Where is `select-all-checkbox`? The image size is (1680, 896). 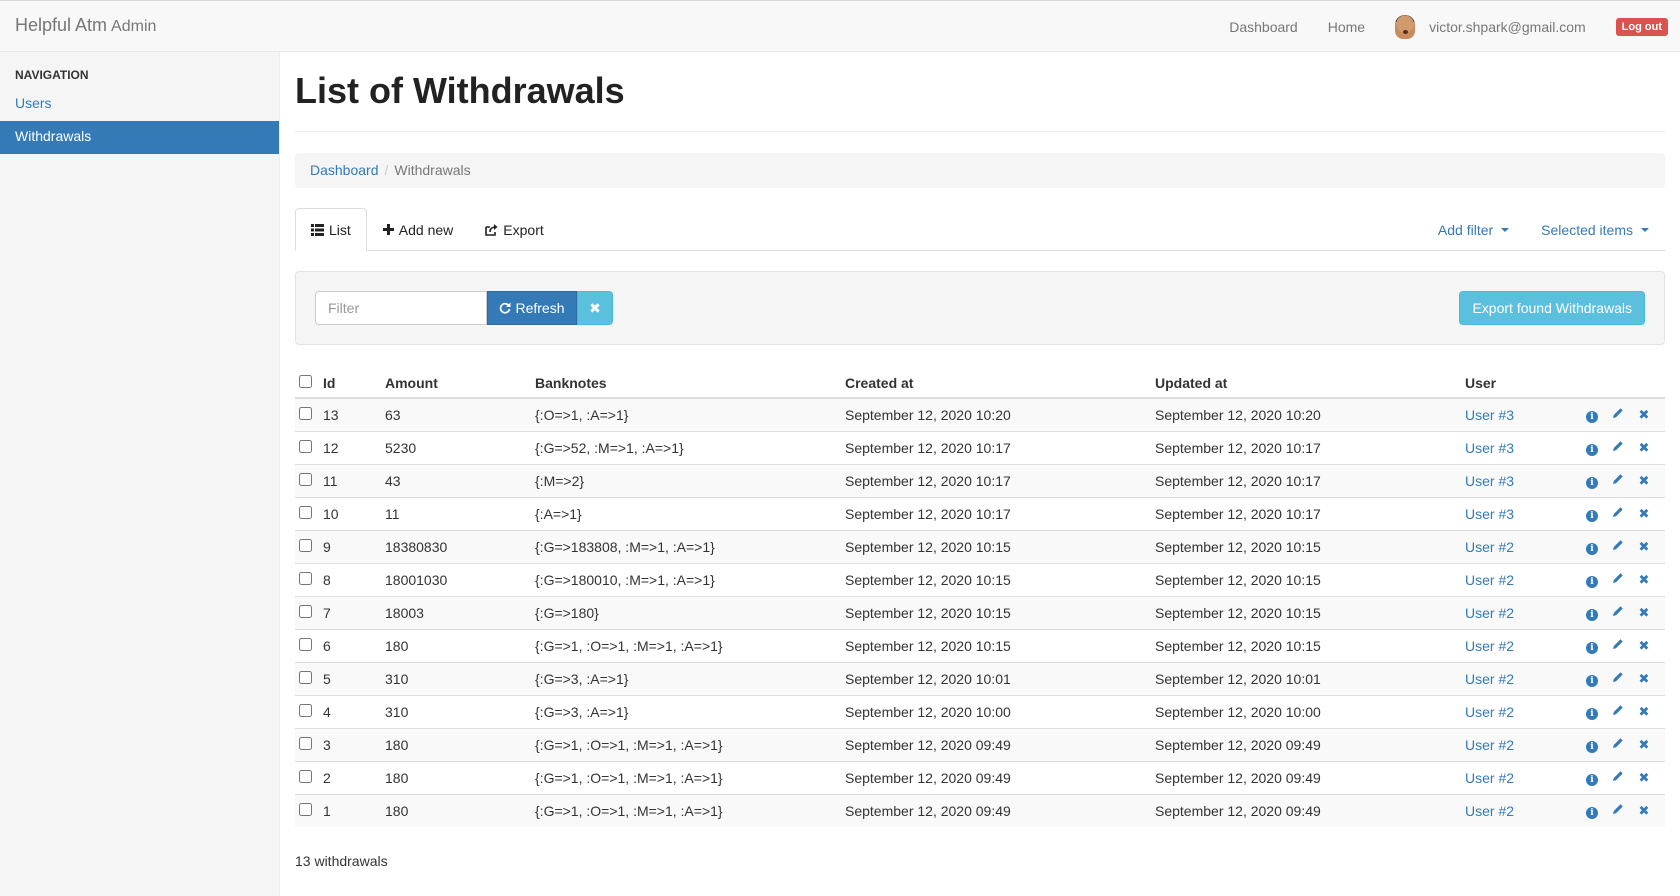 select-all-checkbox is located at coordinates (305, 381).